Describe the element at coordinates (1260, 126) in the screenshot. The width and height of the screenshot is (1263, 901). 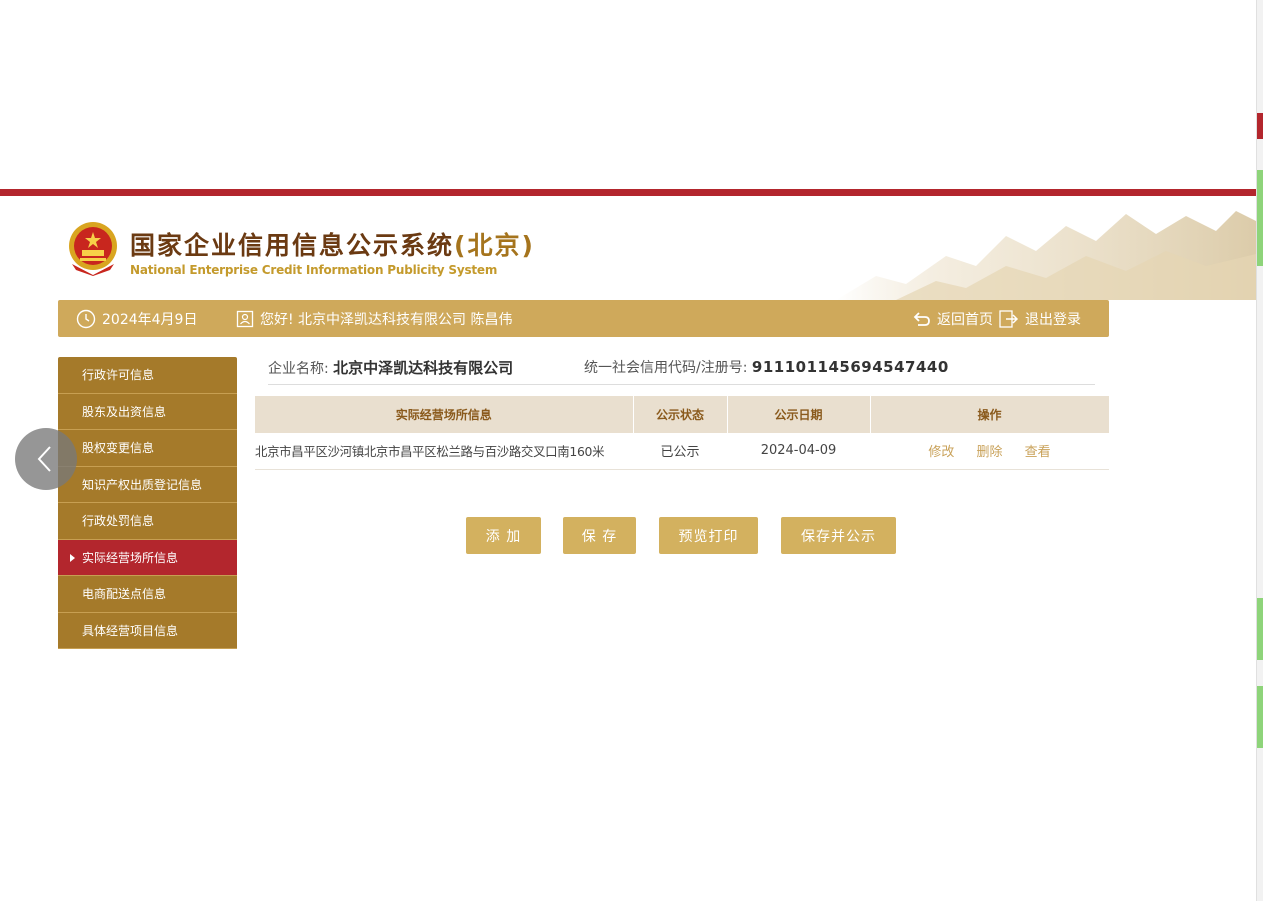
I see `edge-mark-red` at that location.